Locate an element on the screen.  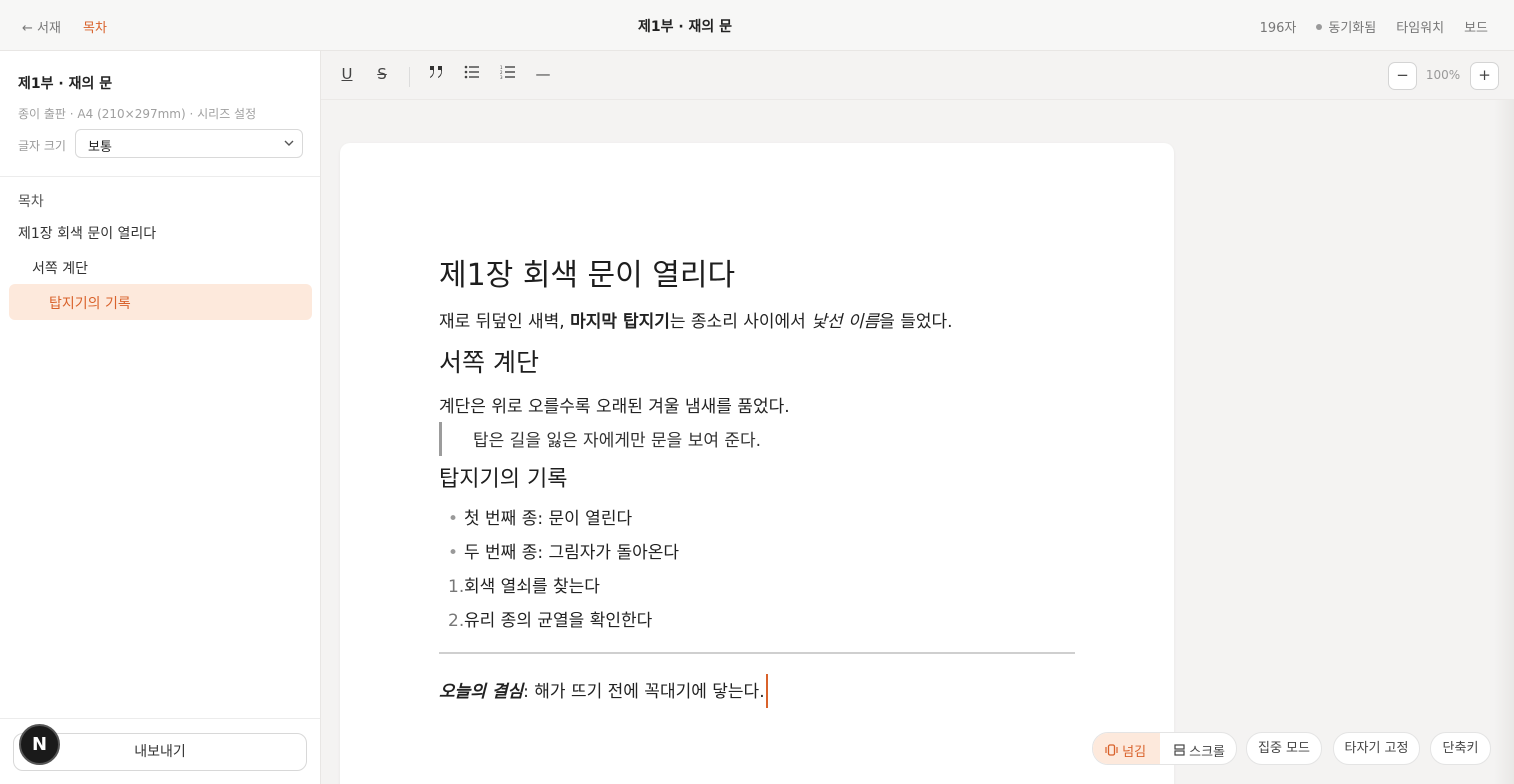
page-flip-mode-button: 넘김 is located at coordinates (1126, 748).